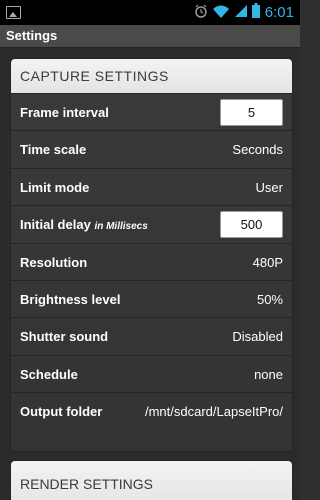 The image size is (320, 500). What do you see at coordinates (64, 112) in the screenshot?
I see `setting-label: Frame interval` at bounding box center [64, 112].